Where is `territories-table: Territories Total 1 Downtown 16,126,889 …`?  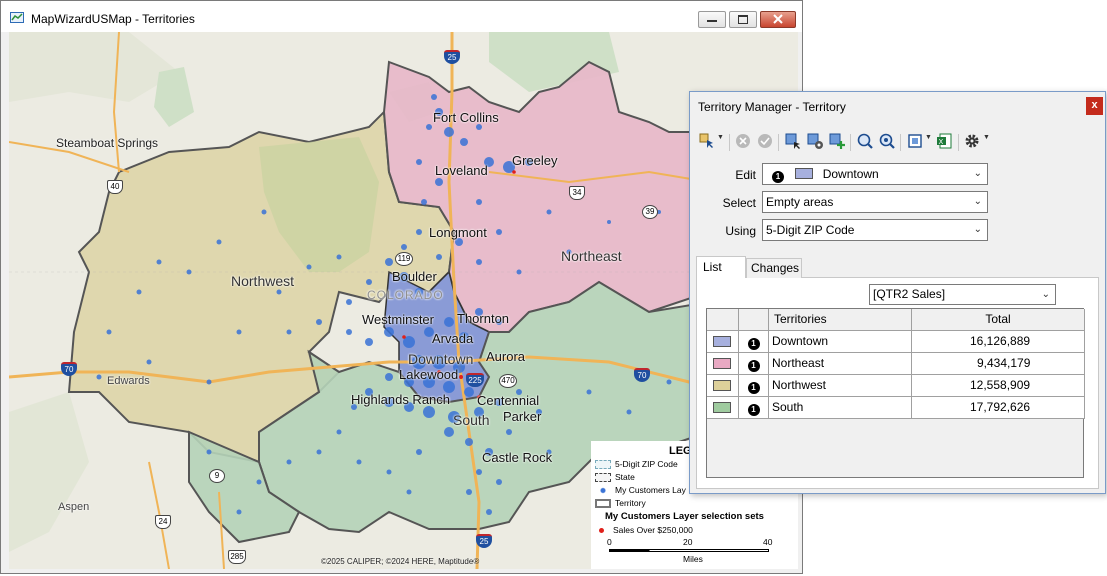 territories-table: Territories Total 1 Downtown 16,126,889 … is located at coordinates (895, 393).